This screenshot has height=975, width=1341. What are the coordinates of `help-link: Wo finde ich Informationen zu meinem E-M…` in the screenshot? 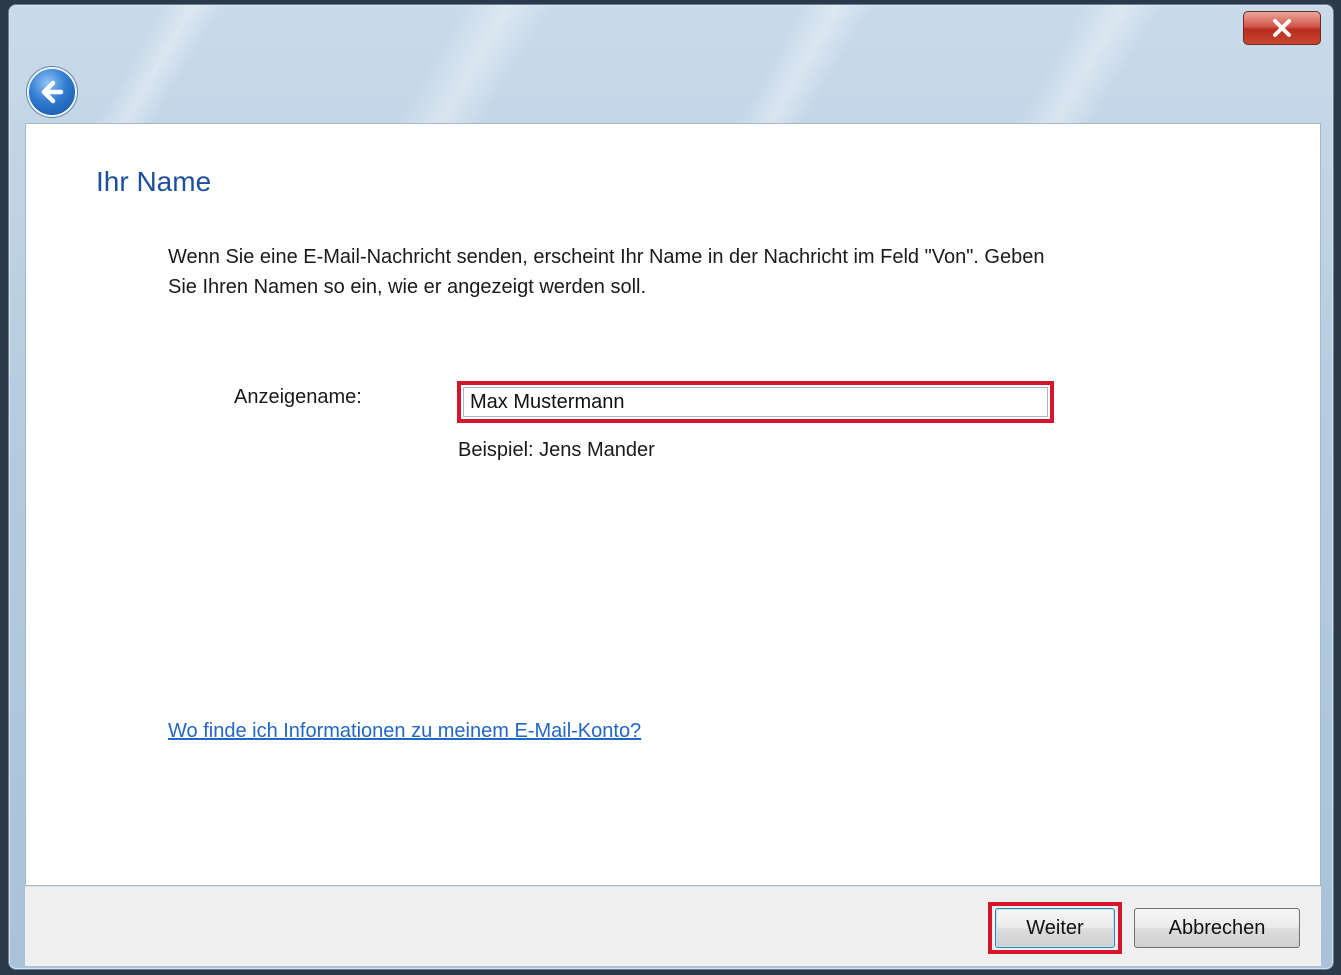 It's located at (404, 731).